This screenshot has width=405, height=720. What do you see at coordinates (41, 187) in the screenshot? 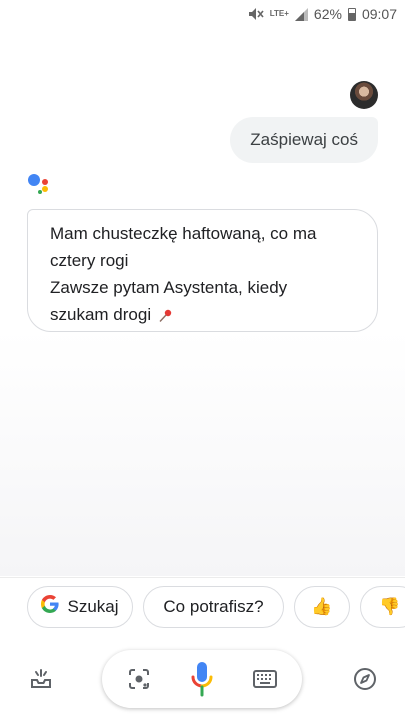
I see `assistant-logo-icon` at bounding box center [41, 187].